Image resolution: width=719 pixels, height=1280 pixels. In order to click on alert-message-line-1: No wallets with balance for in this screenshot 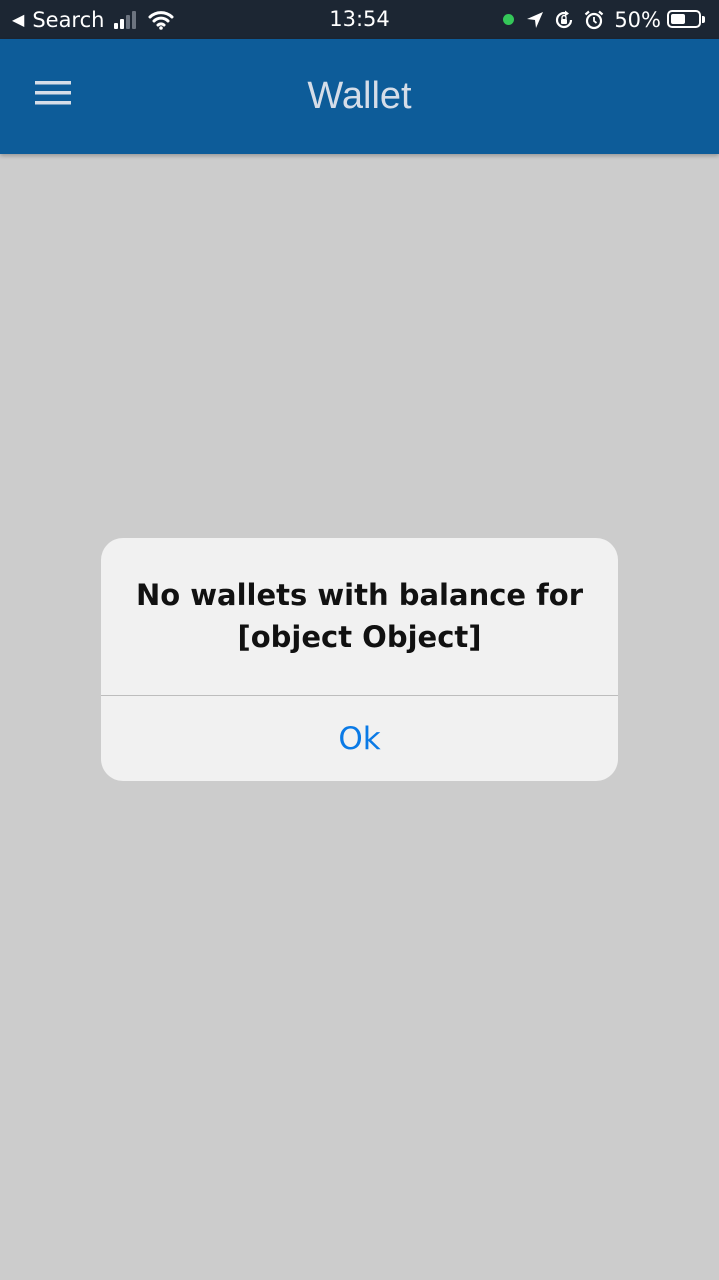, I will do `click(359, 595)`.